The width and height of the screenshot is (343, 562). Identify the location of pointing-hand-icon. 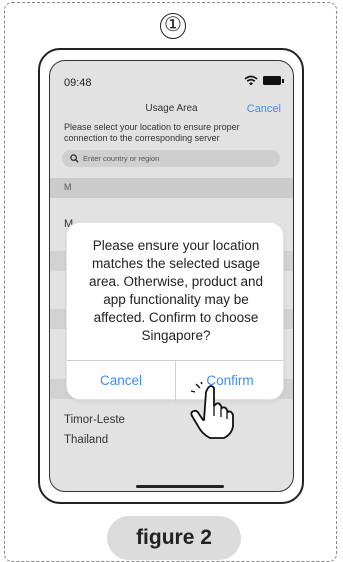
(212, 410).